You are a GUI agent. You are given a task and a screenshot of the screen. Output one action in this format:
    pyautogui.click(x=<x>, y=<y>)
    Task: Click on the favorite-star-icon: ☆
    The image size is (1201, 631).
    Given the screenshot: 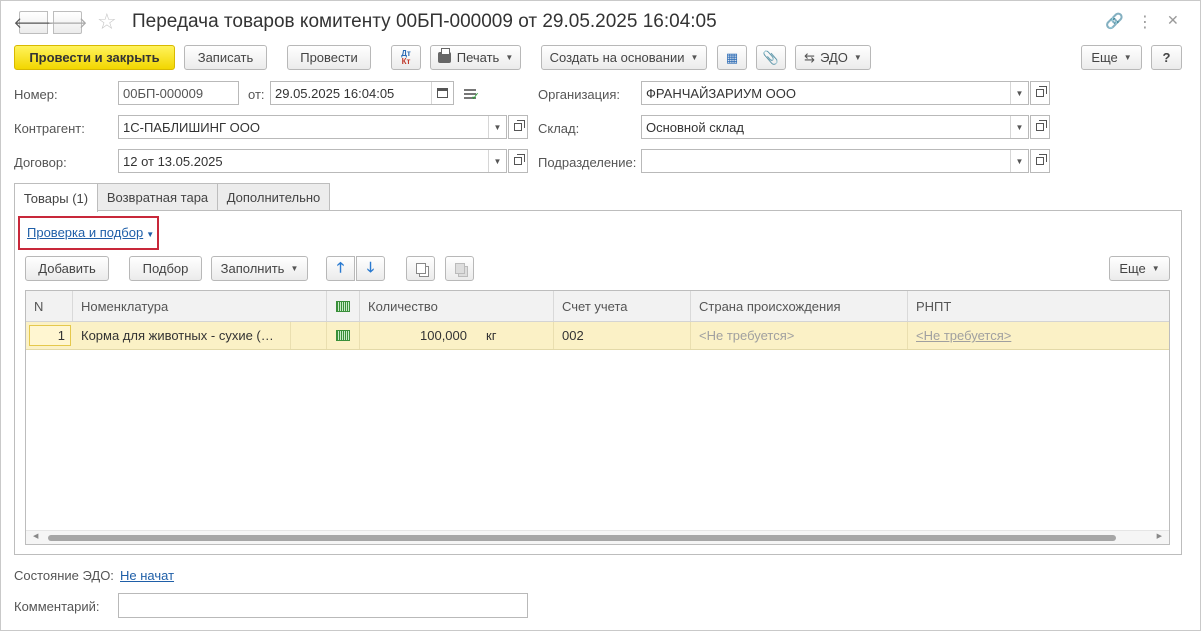 What is the action you would take?
    pyautogui.click(x=107, y=22)
    